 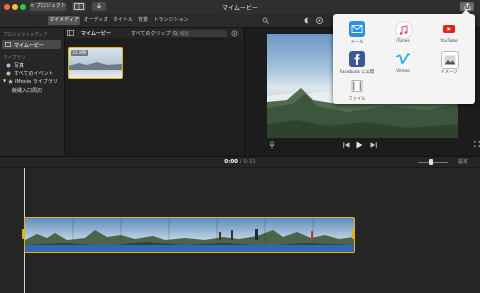 What do you see at coordinates (403, 71) in the screenshot?
I see `share-item-label: Vimeo` at bounding box center [403, 71].